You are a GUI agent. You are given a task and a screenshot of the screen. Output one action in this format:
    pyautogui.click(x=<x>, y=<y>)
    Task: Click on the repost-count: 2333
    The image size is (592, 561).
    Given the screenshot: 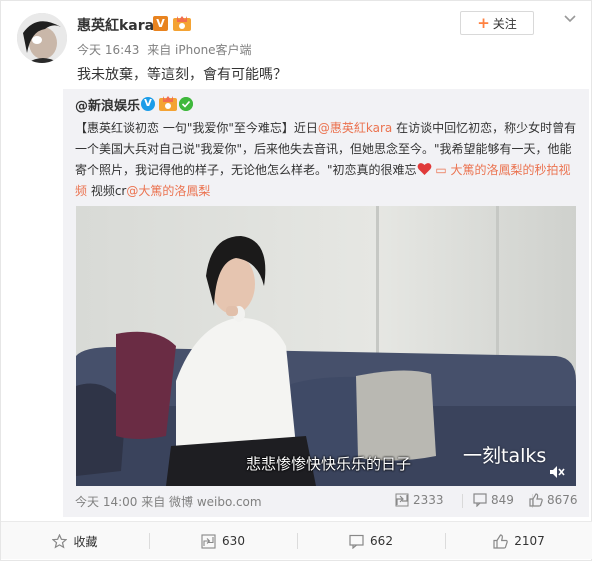 What is the action you would take?
    pyautogui.click(x=419, y=500)
    